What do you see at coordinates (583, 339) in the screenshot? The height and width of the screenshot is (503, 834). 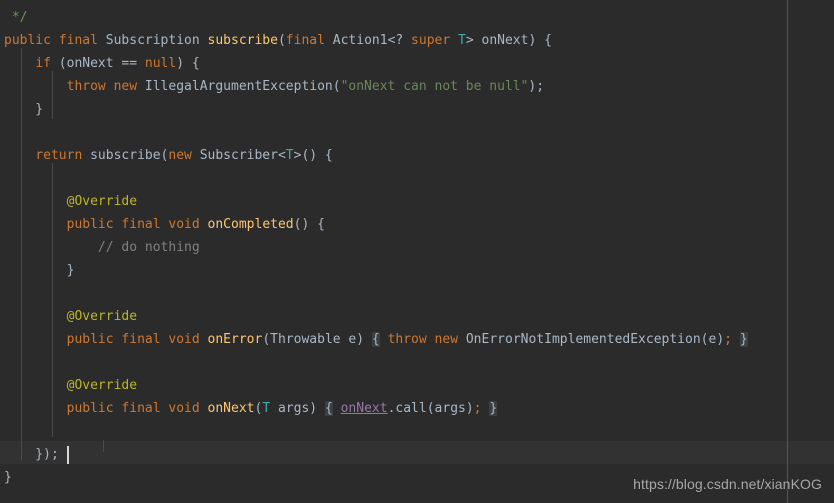 I see `code-token: OnErrorNotImplementedException` at bounding box center [583, 339].